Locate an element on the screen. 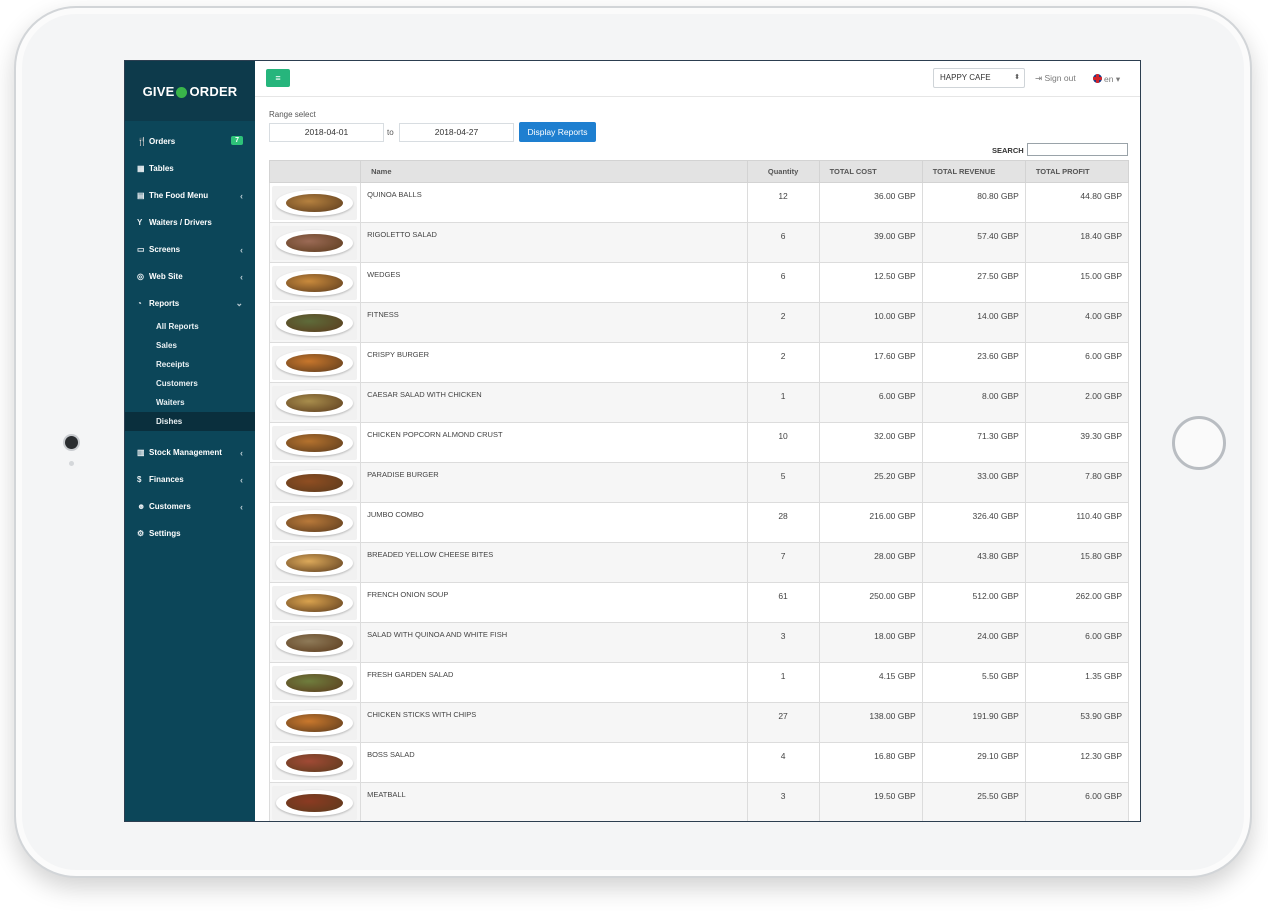 The image size is (1268, 922). column-header-total-revenue: TOTAL REVENUE is located at coordinates (973, 171).